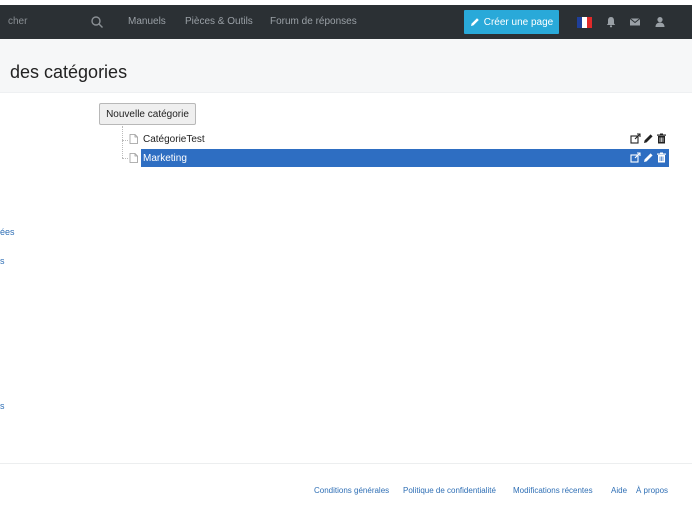 The width and height of the screenshot is (692, 517). I want to click on search-icon, so click(97, 22).